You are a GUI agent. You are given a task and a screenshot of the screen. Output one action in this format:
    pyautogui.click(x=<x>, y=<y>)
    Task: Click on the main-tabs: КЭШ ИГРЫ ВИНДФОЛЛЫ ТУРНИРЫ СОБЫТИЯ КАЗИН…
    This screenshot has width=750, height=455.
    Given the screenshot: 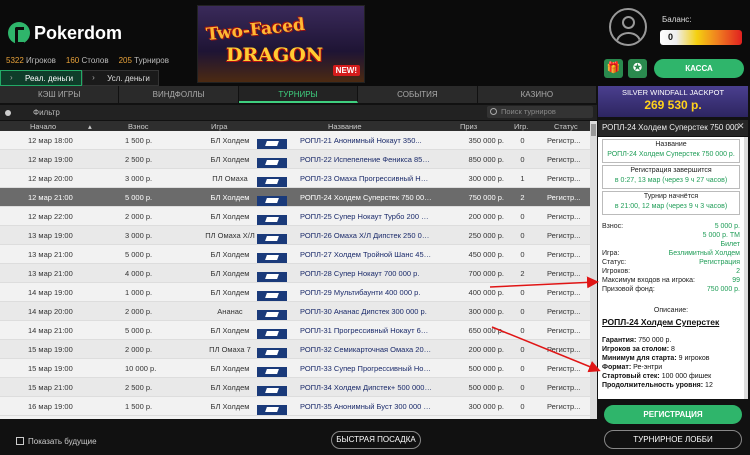 What is the action you would take?
    pyautogui.click(x=299, y=94)
    